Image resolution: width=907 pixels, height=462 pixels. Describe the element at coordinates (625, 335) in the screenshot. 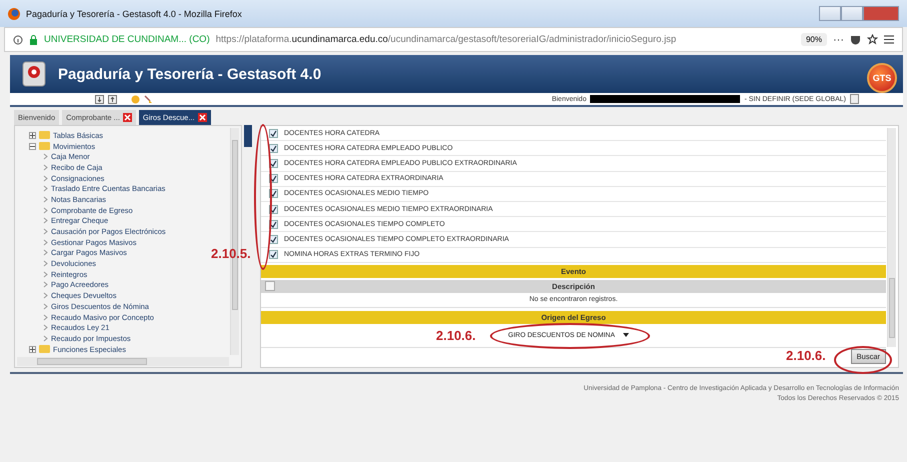

I see `caret-icon` at that location.